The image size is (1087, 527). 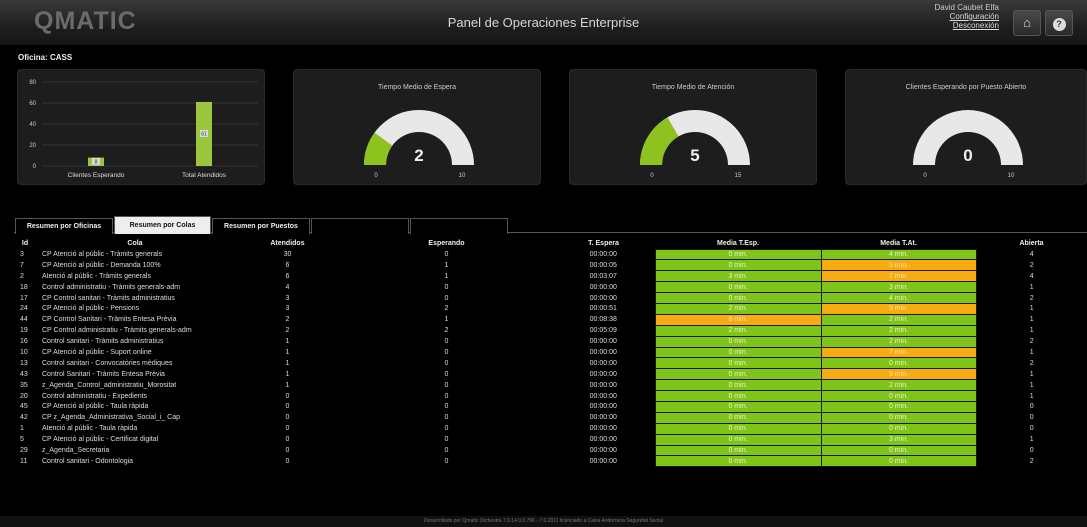 What do you see at coordinates (287, 265) in the screenshot?
I see `cell-attended: 6` at bounding box center [287, 265].